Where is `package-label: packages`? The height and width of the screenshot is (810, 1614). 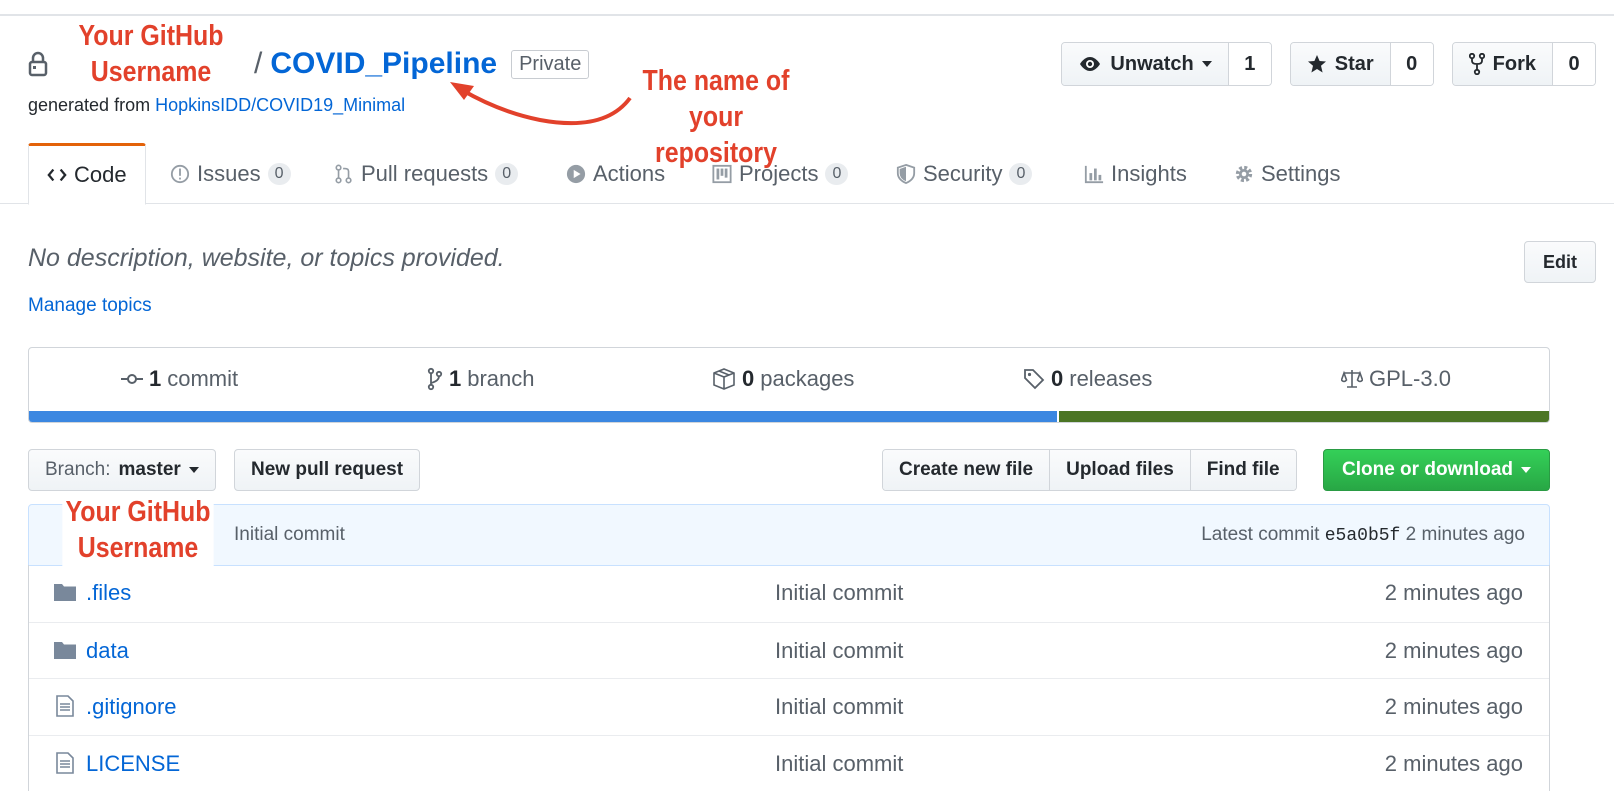
package-label: packages is located at coordinates (807, 378).